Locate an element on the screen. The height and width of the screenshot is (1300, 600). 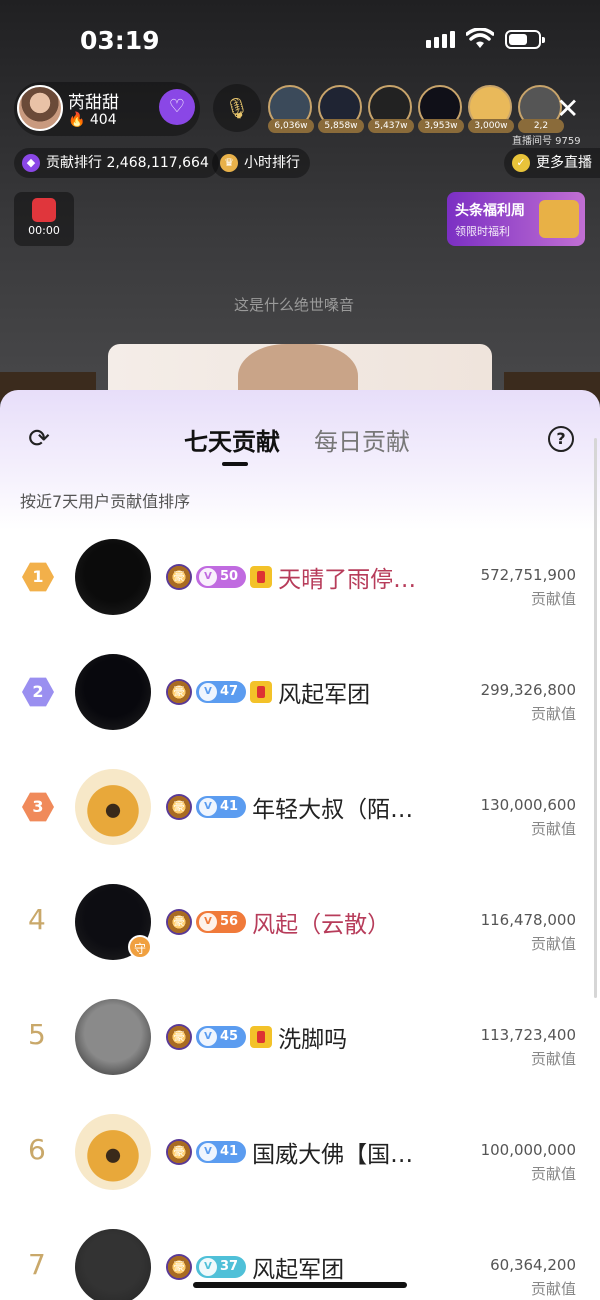
user-badges: 豪 V 47 风起军团 is located at coordinates (268, 692).